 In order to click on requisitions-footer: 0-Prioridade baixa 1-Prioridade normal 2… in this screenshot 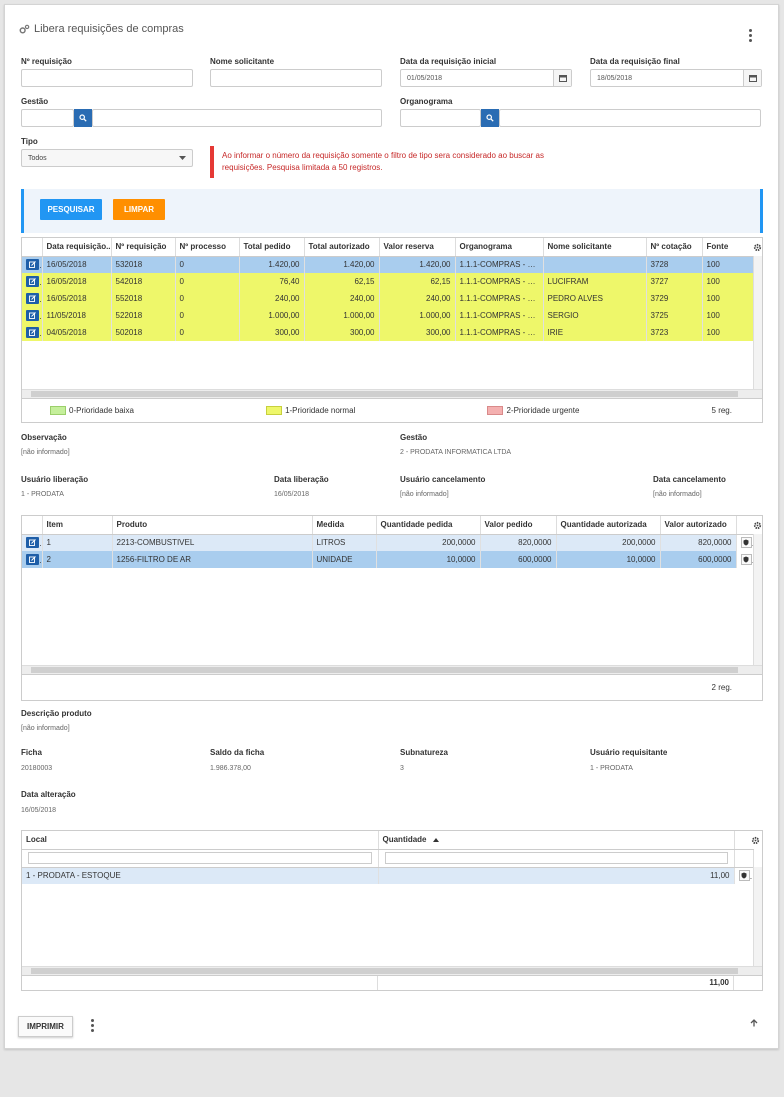, I will do `click(392, 411)`.